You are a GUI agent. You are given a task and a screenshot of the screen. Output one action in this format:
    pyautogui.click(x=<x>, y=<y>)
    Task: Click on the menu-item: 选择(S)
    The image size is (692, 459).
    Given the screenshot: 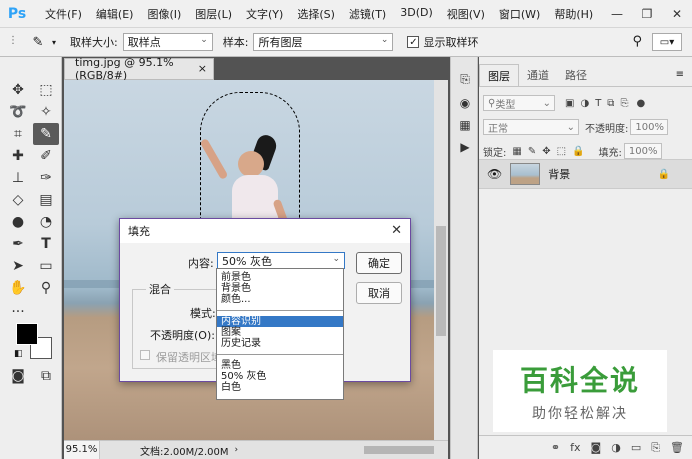 What is the action you would take?
    pyautogui.click(x=316, y=14)
    